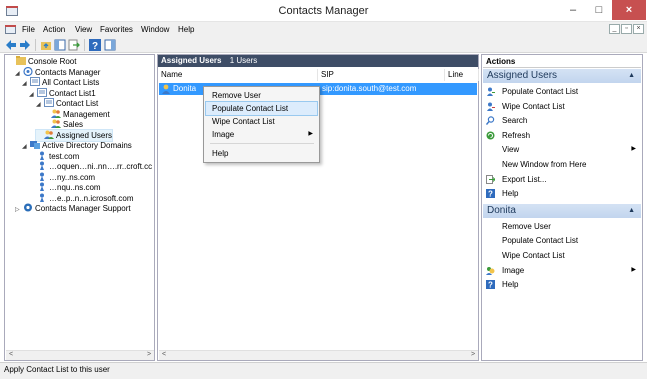 This screenshot has width=647, height=379. Describe the element at coordinates (323, 11) in the screenshot. I see `title-bar: Contacts Manager – □ ×` at that location.